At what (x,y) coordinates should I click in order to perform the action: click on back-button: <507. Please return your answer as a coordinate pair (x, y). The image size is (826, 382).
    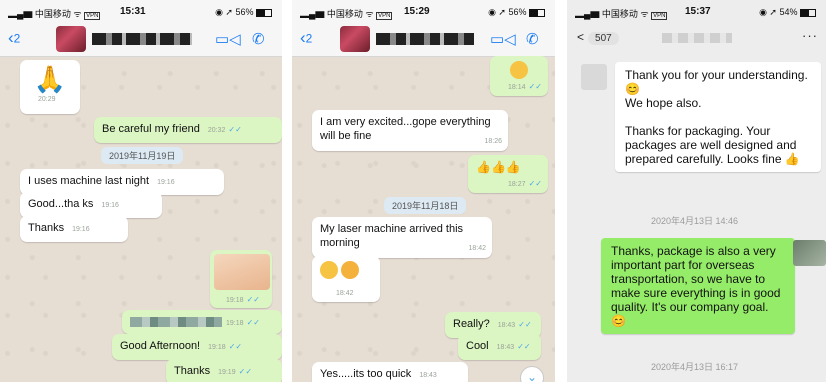
    Looking at the image, I should click on (598, 37).